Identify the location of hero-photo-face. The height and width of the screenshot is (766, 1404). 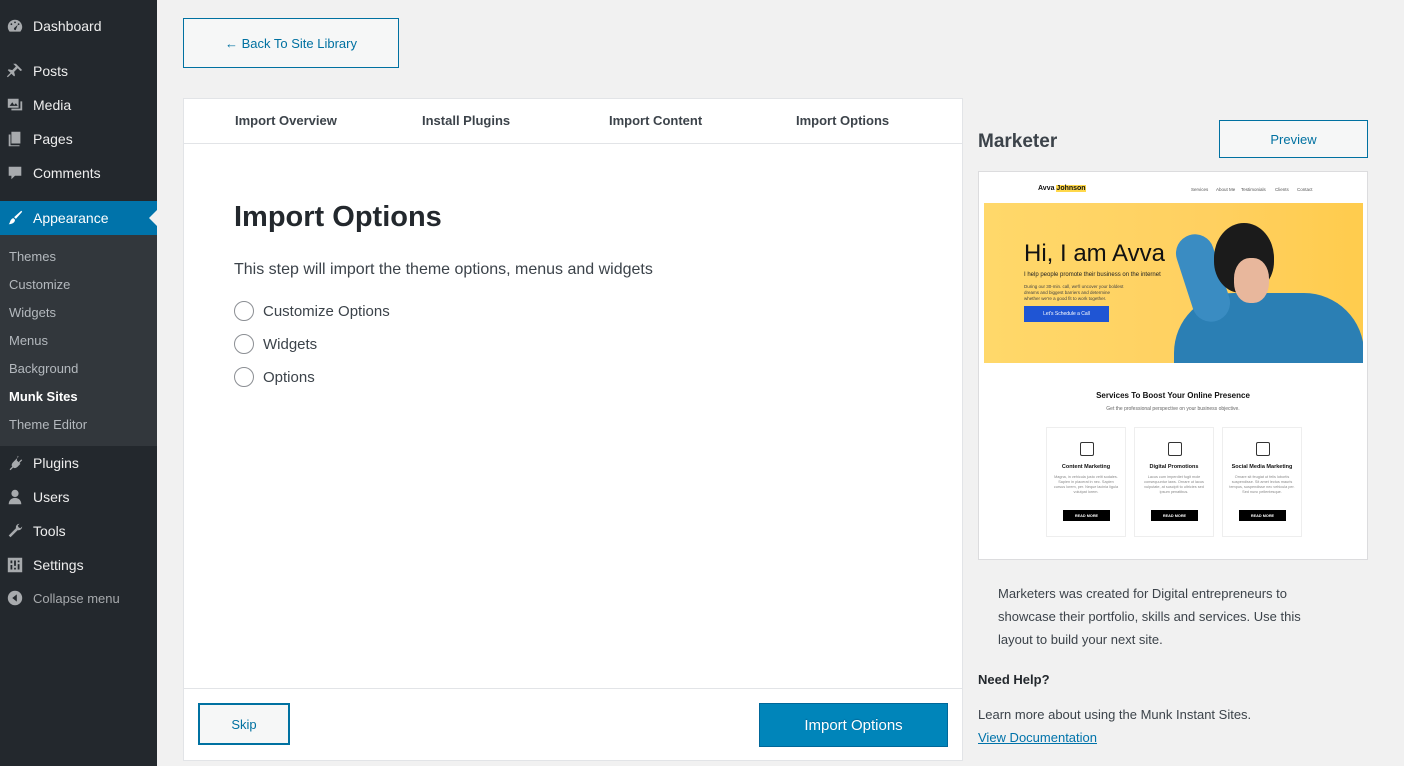
(1251, 280).